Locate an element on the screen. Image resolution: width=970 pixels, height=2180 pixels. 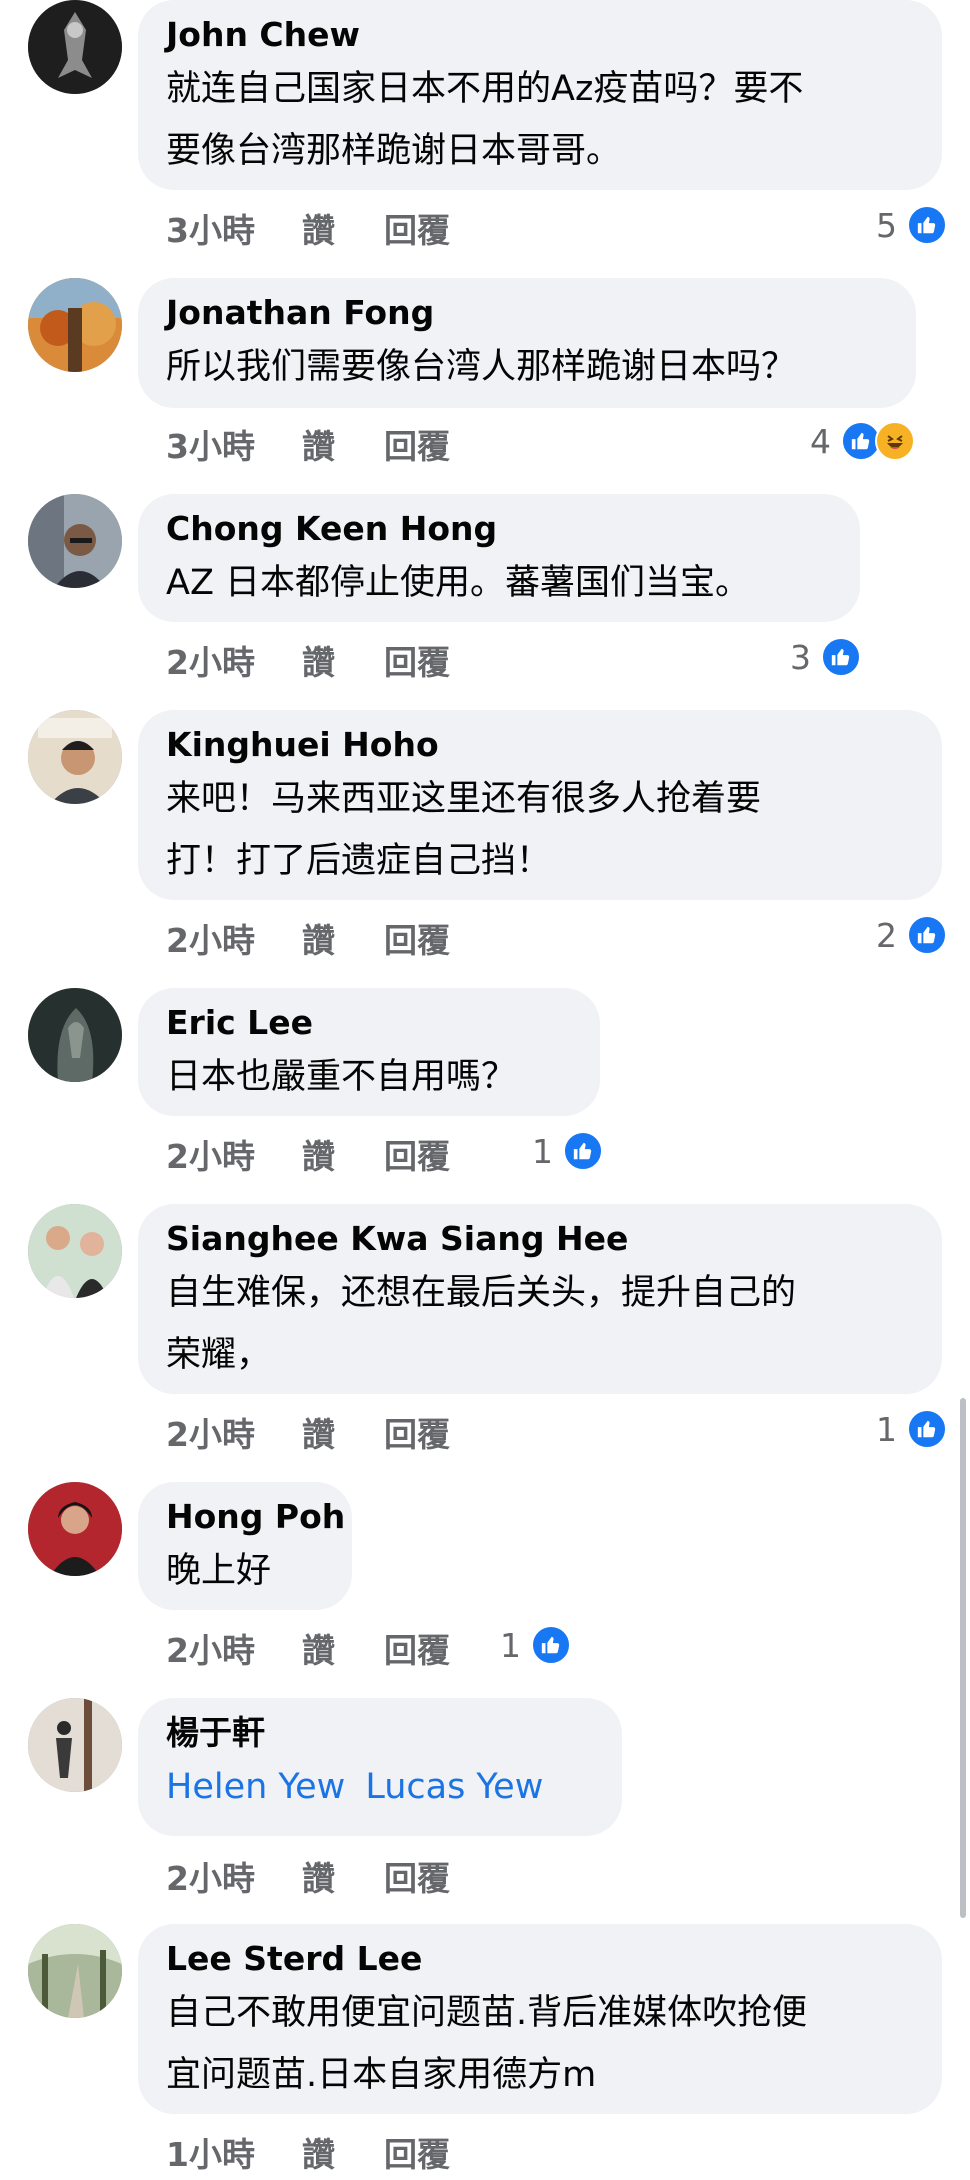
comment-text: AZ 日本都停止使用。蕃薯国们当宝。 is located at coordinates (499, 583).